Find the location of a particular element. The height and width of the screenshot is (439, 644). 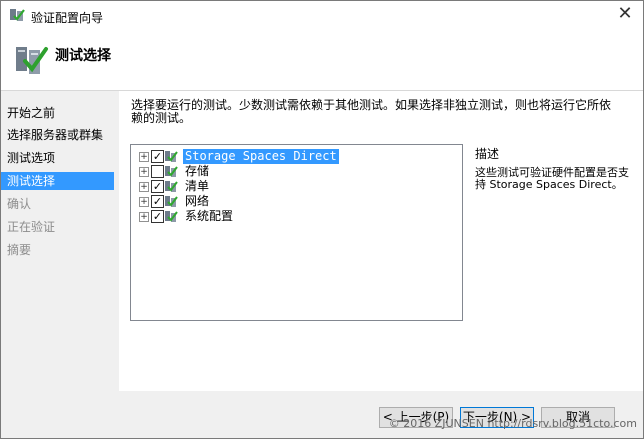

tree-item-label: 存储 is located at coordinates (197, 171).